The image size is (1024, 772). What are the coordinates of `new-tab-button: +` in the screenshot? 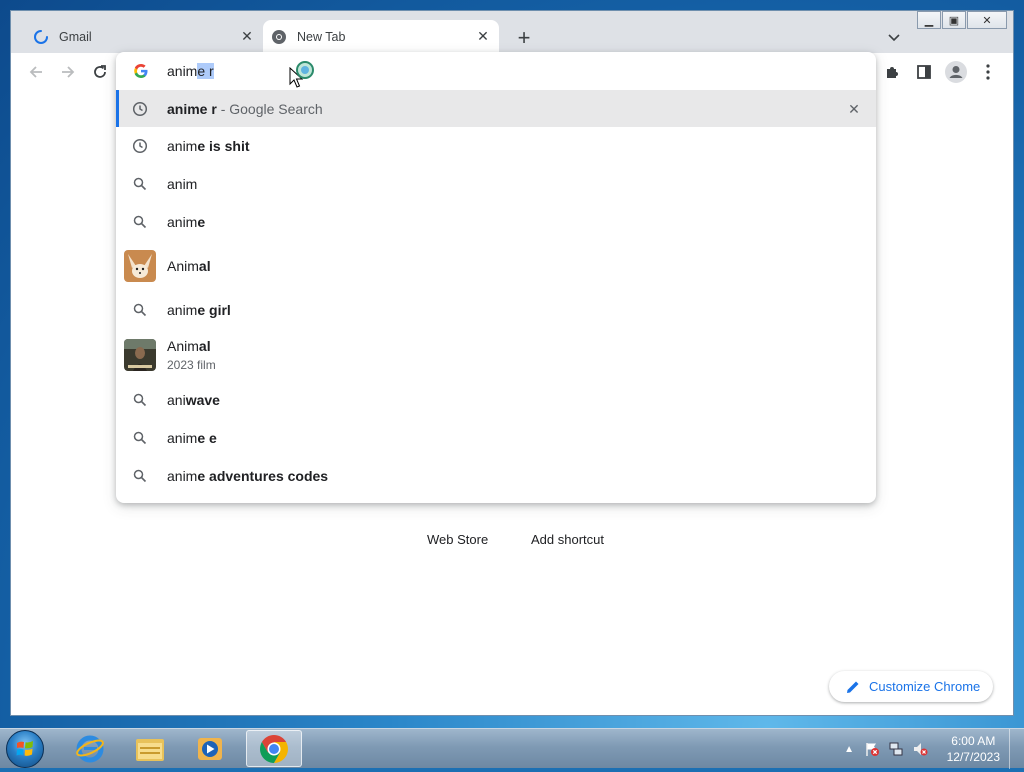 It's located at (524, 38).